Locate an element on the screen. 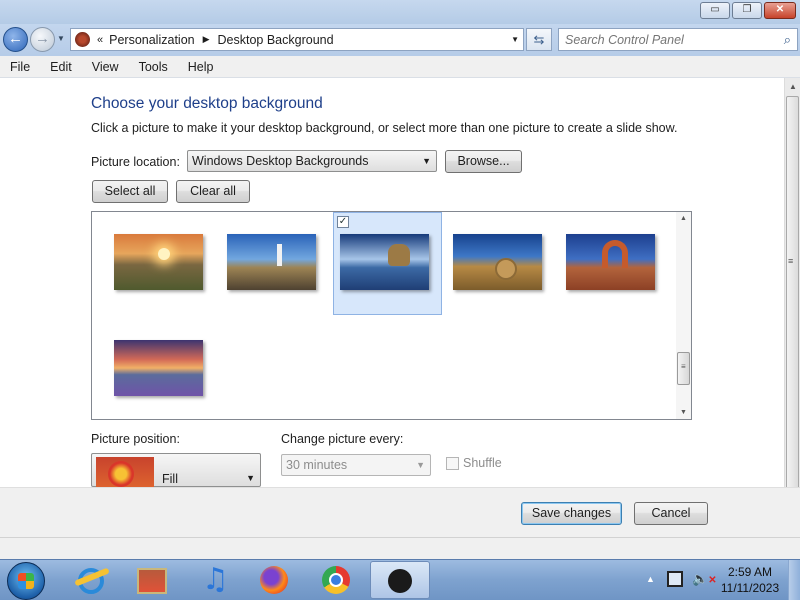 This screenshot has height=600, width=800. picture-position-select: Fill ▼ is located at coordinates (176, 475).